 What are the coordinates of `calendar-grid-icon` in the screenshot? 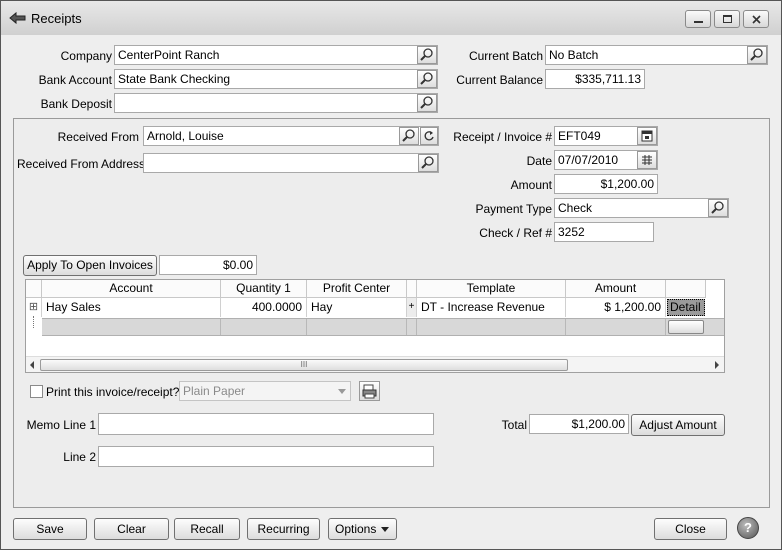 It's located at (647, 160).